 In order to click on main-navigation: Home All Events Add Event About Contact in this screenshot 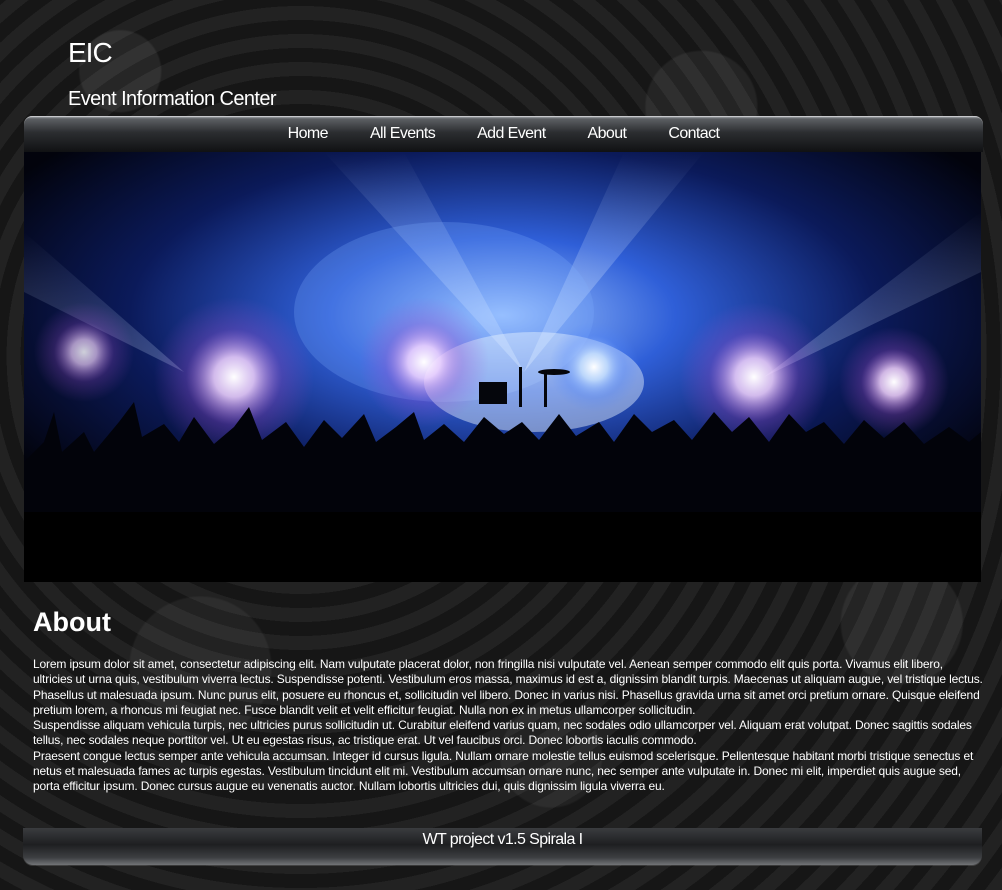, I will do `click(503, 134)`.